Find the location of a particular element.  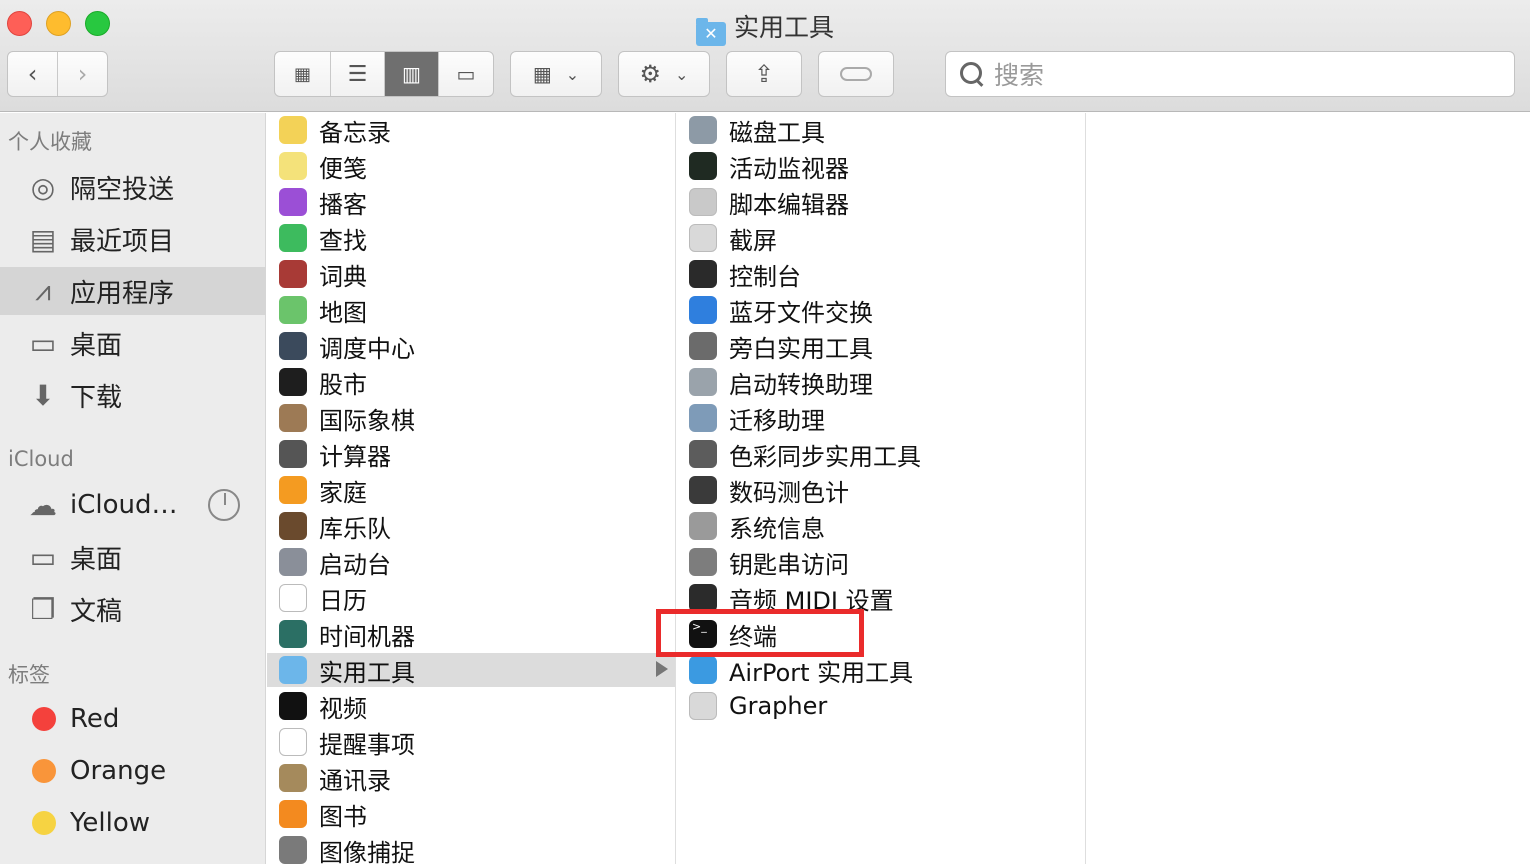

list-item-label: 控制台 is located at coordinates (765, 276).